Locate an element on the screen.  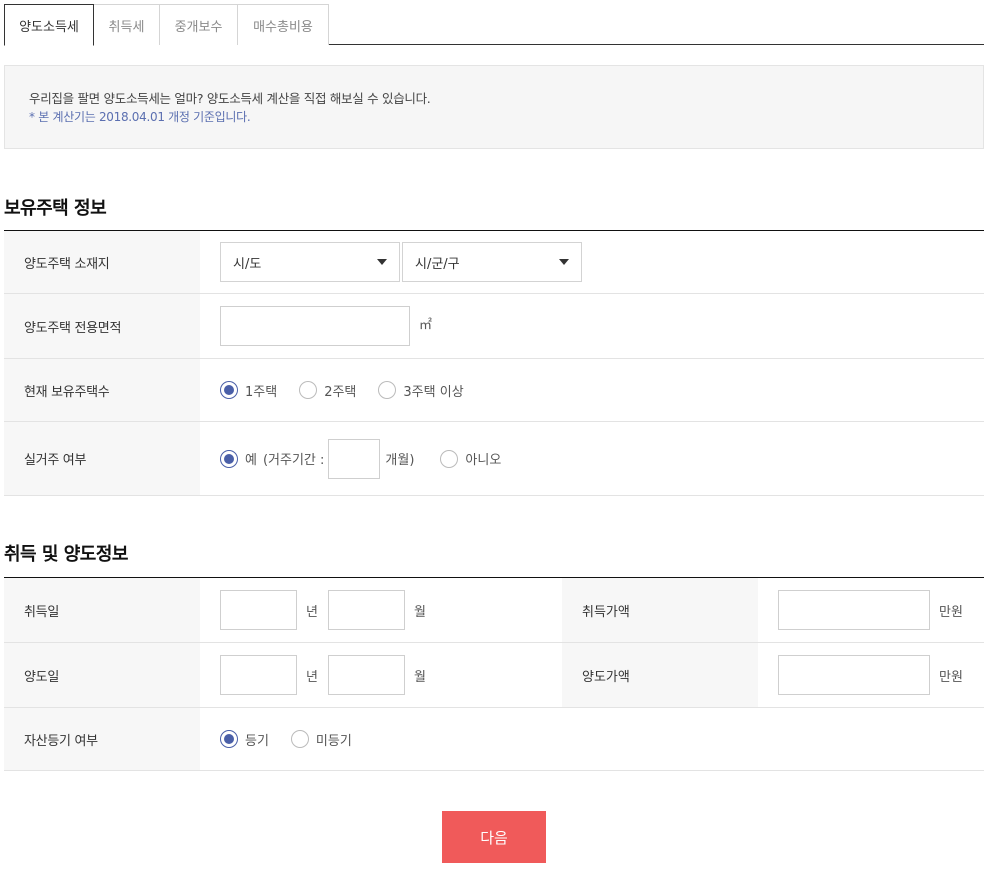
section-title-acquisition-transfer: 취득 및 양도정보 is located at coordinates (66, 554).